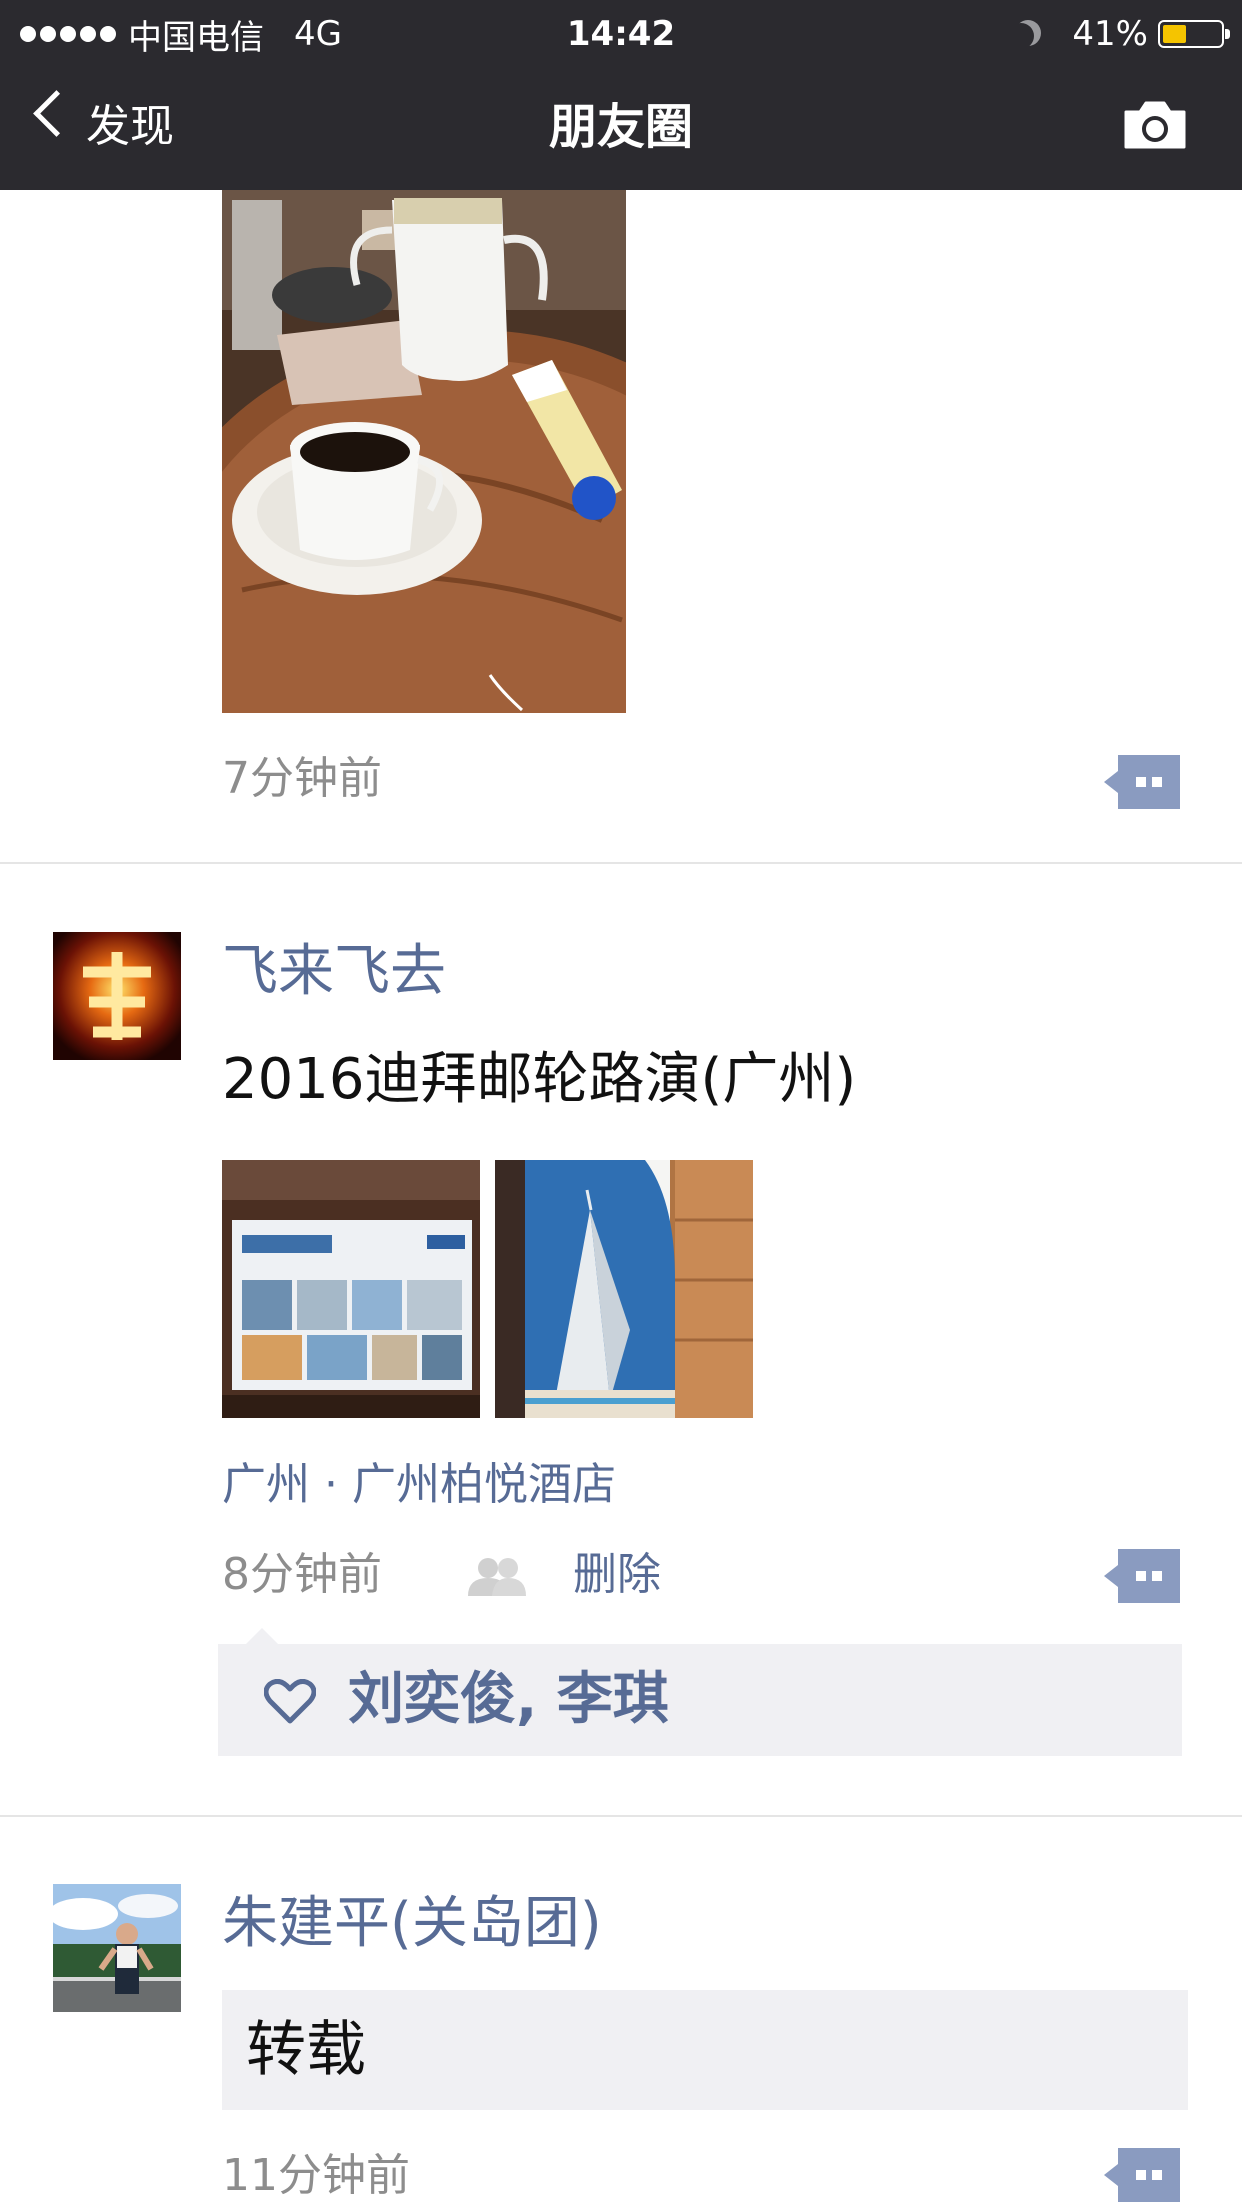 The height and width of the screenshot is (2208, 1242). I want to click on post-time: 7分钟前, so click(302, 778).